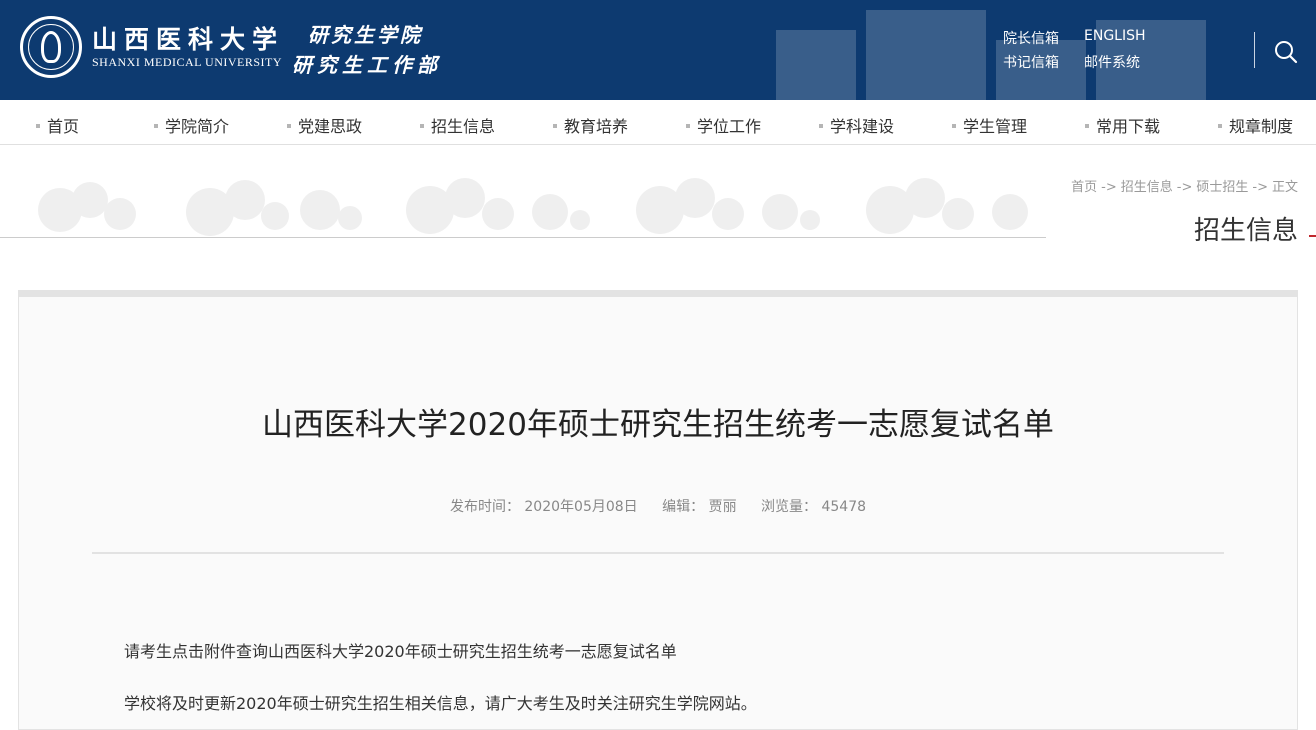 This screenshot has width=1316, height=730. Describe the element at coordinates (1112, 62) in the screenshot. I see `mail-system-link: 邮件系统` at that location.